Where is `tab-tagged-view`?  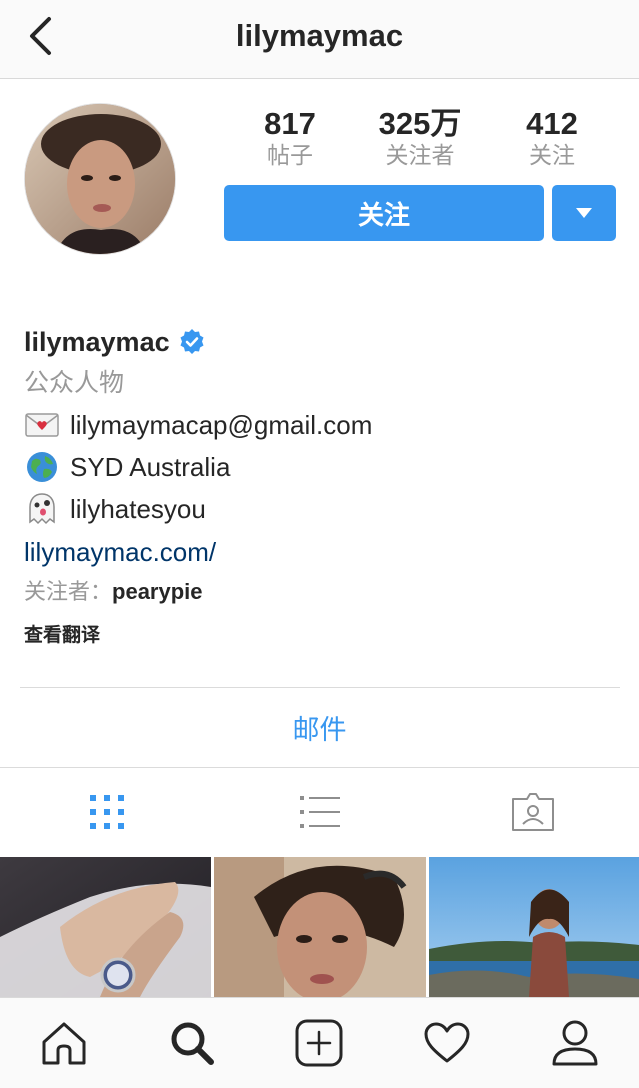
tab-tagged-view is located at coordinates (532, 812).